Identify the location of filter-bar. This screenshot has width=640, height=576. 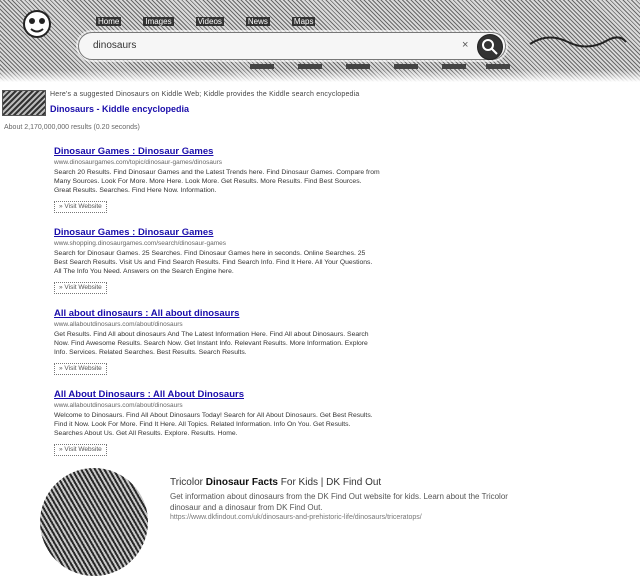
(380, 71).